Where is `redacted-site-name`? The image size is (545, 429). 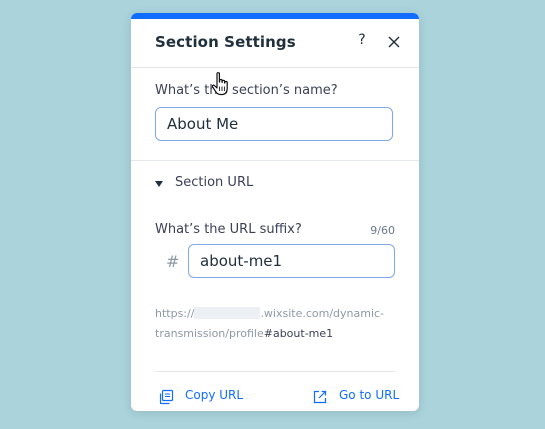 redacted-site-name is located at coordinates (227, 313).